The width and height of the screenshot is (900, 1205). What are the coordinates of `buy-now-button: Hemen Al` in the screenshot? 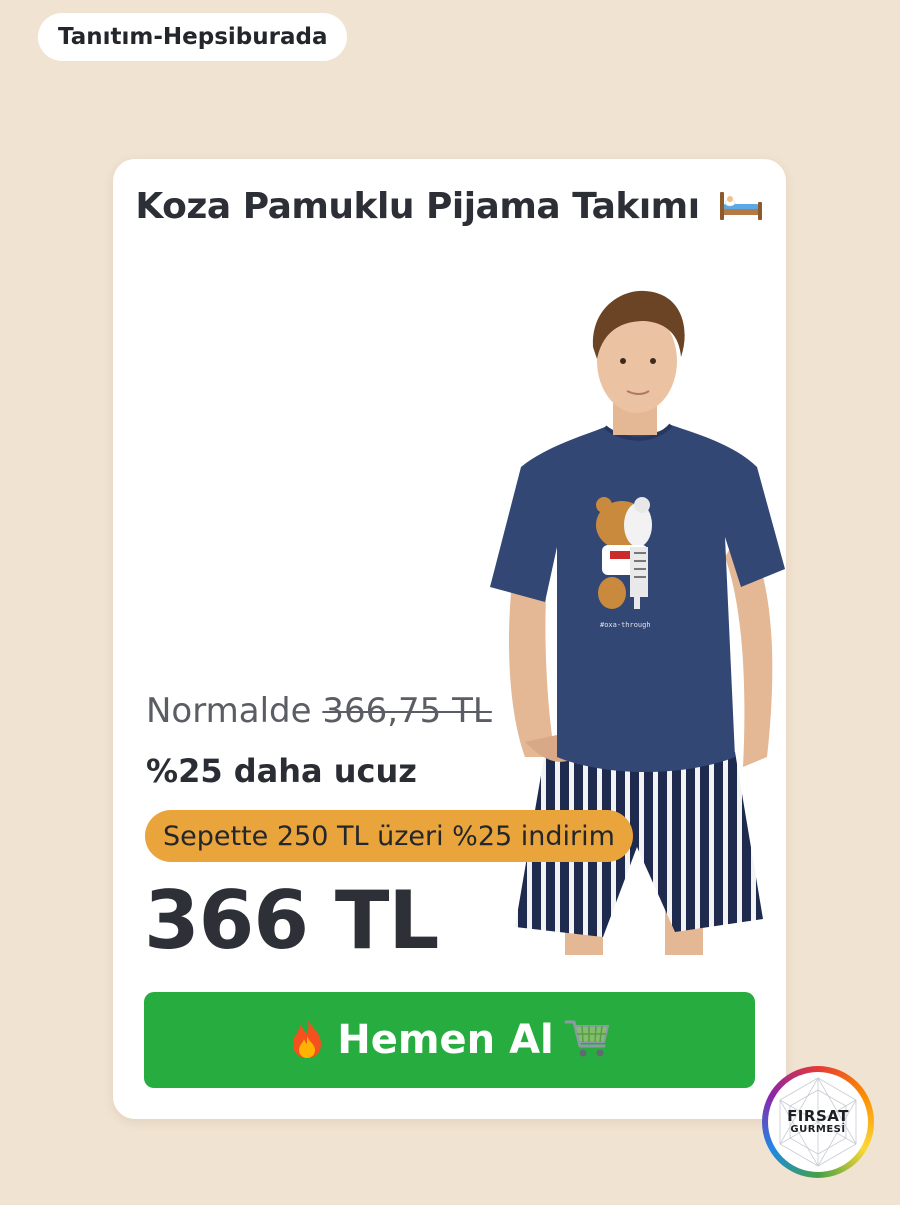 It's located at (449, 1040).